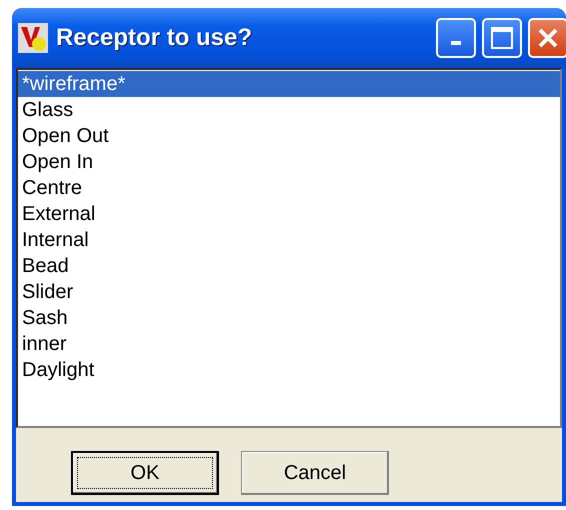  What do you see at coordinates (315, 473) in the screenshot?
I see `cancel-button: Cancel` at bounding box center [315, 473].